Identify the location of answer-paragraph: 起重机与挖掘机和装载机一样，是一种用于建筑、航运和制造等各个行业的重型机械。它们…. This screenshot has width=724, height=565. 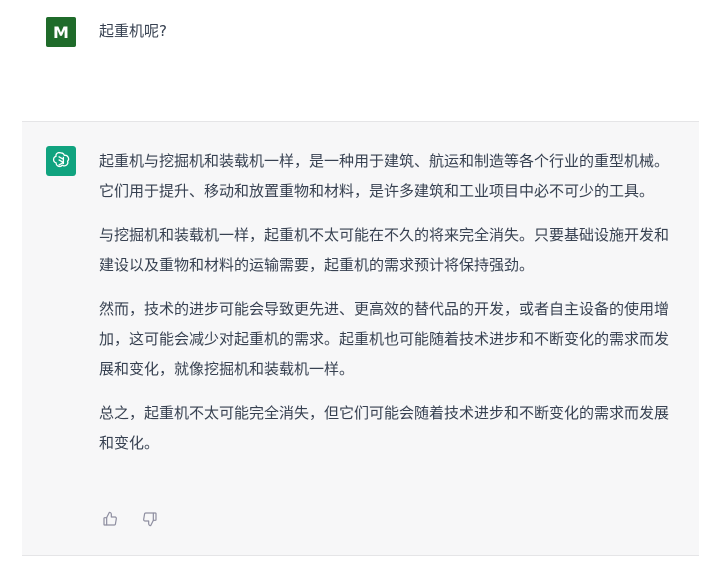
(384, 176).